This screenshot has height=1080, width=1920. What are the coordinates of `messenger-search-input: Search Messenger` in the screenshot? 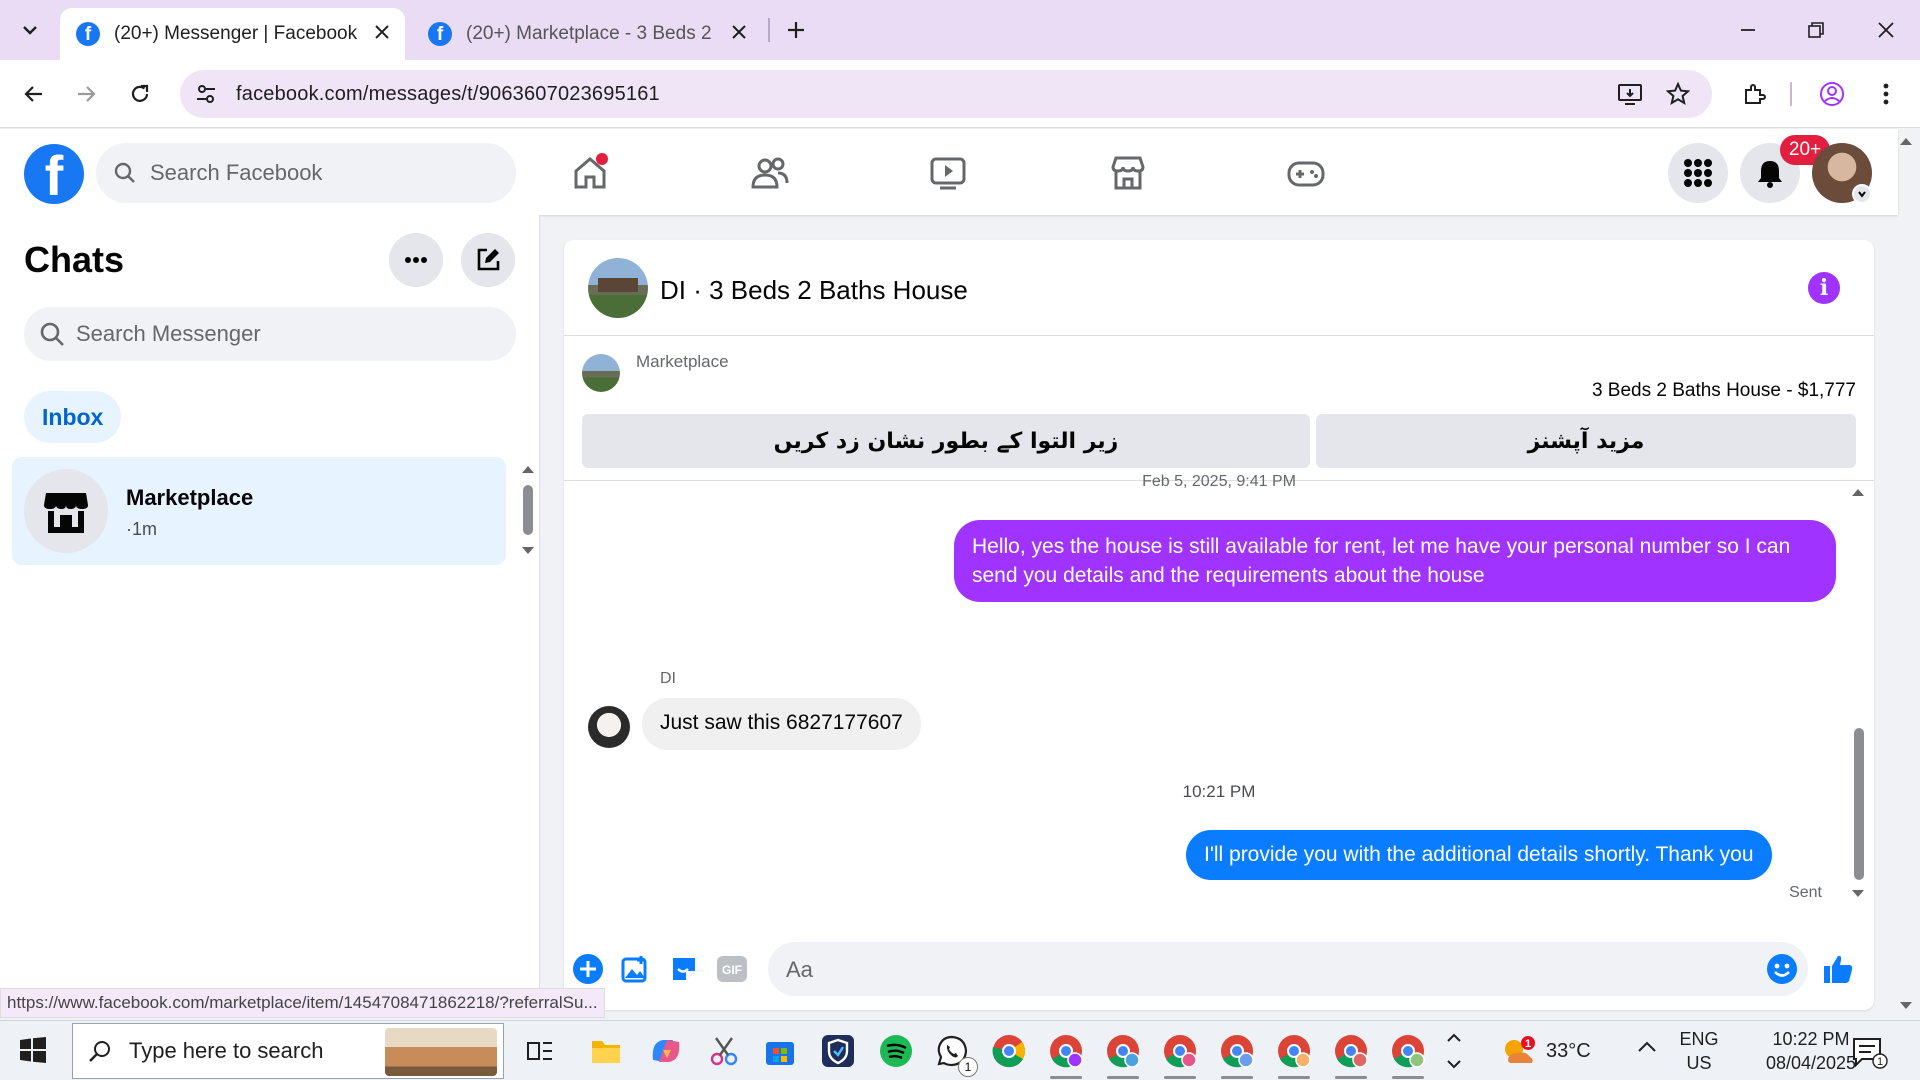 It's located at (270, 334).